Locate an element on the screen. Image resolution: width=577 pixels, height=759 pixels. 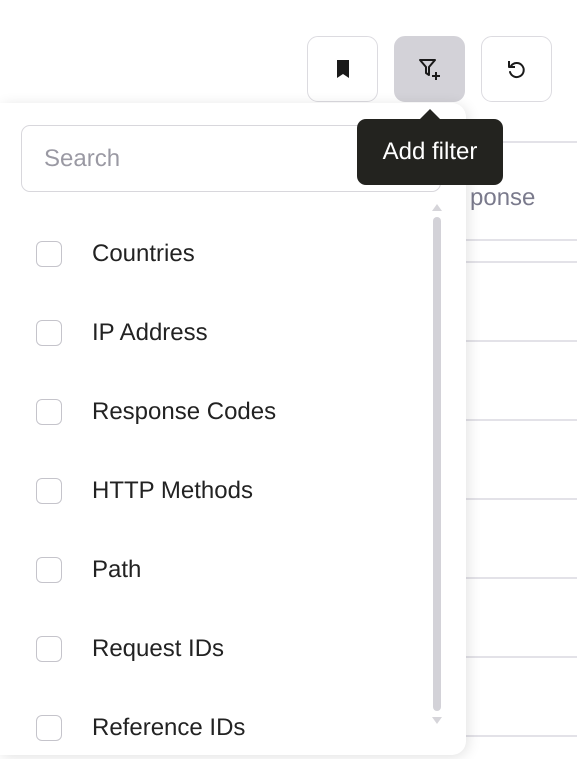
tooltip: Add filter is located at coordinates (430, 152).